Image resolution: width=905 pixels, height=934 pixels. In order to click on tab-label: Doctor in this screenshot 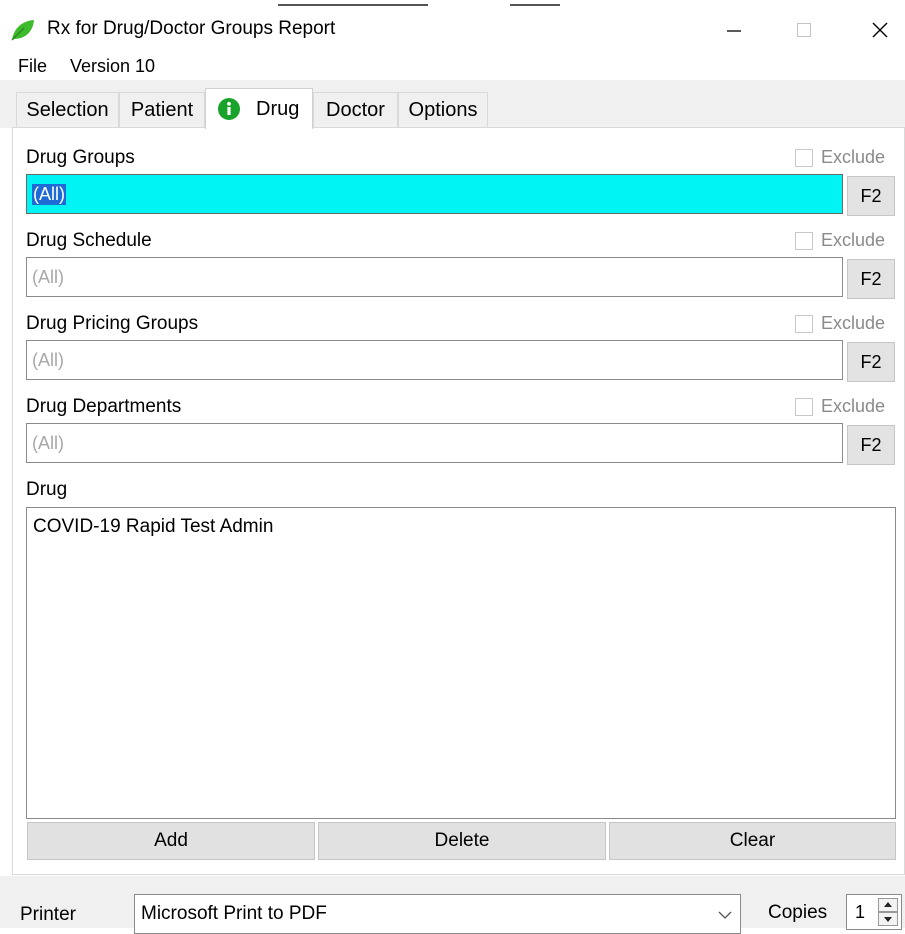, I will do `click(355, 110)`.